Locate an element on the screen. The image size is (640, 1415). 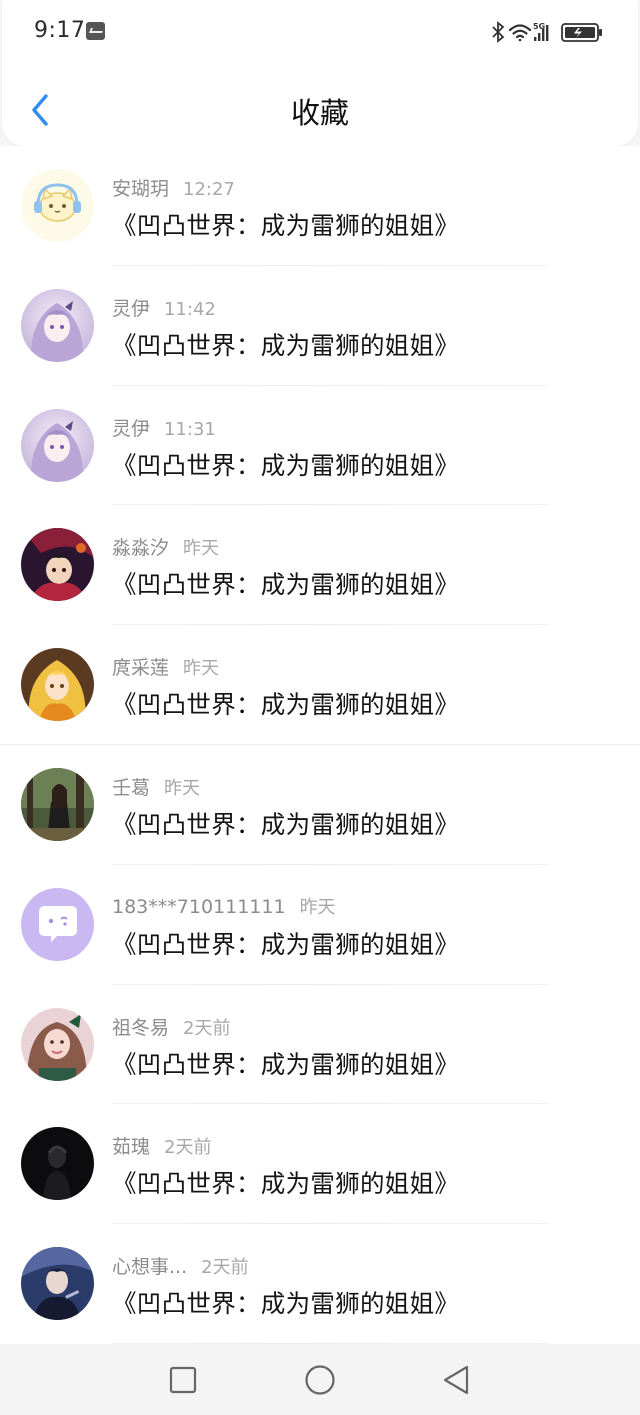
circle-icon is located at coordinates (320, 1380).